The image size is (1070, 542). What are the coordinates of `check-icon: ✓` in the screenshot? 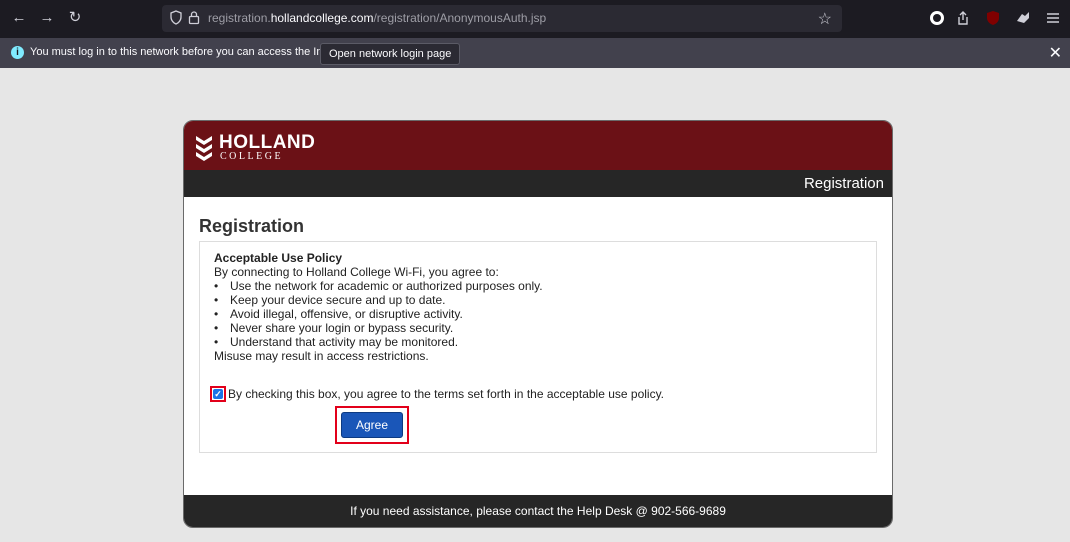 It's located at (218, 394).